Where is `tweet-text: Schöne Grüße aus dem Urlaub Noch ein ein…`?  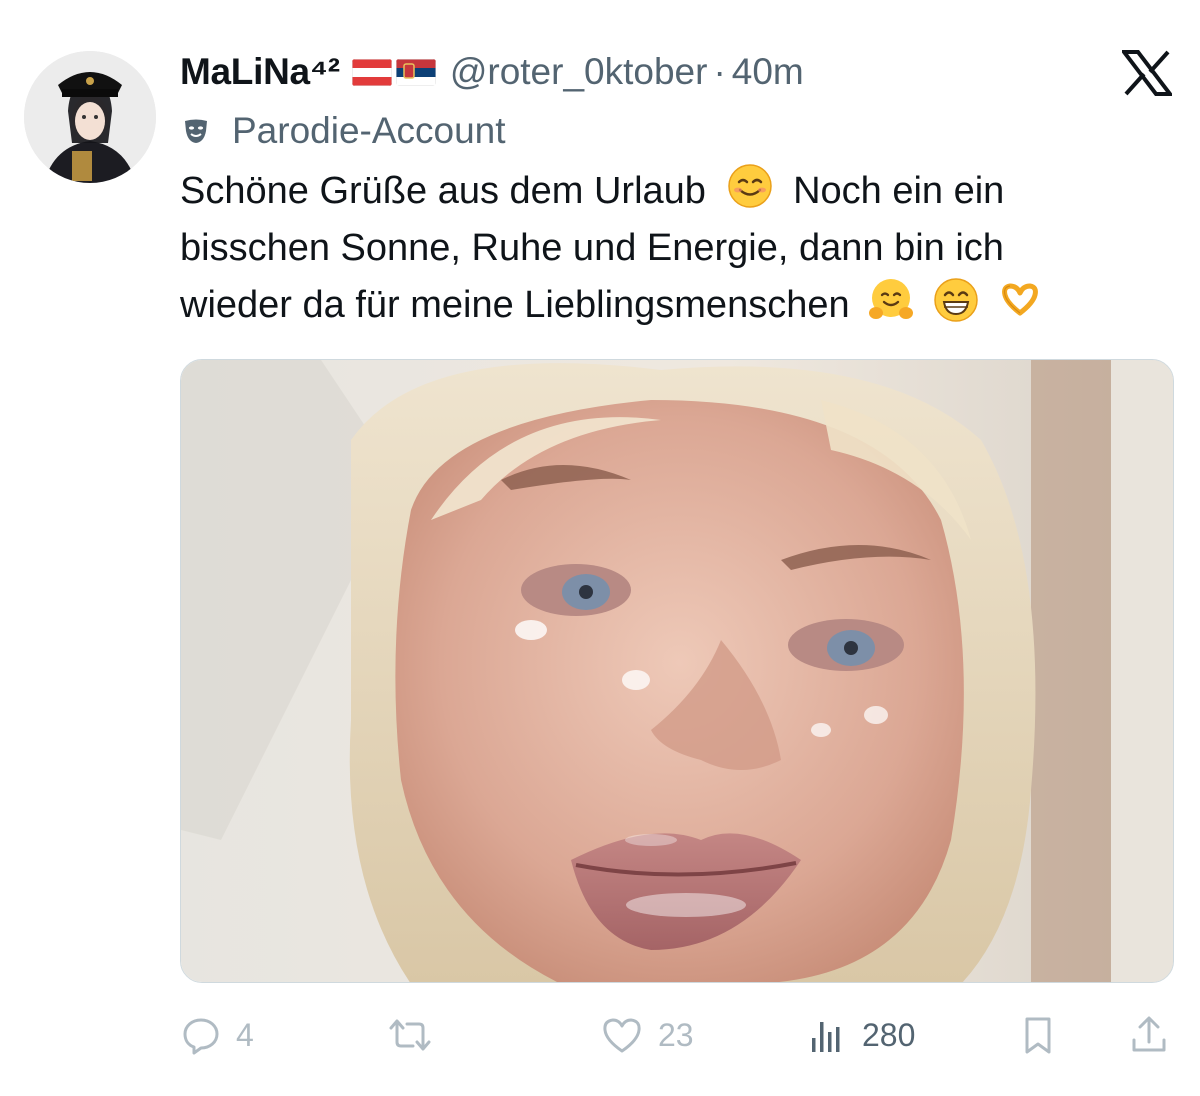
tweet-text: Schöne Grüße aus dem Urlaub Noch ein ein… is located at coordinates (680, 248).